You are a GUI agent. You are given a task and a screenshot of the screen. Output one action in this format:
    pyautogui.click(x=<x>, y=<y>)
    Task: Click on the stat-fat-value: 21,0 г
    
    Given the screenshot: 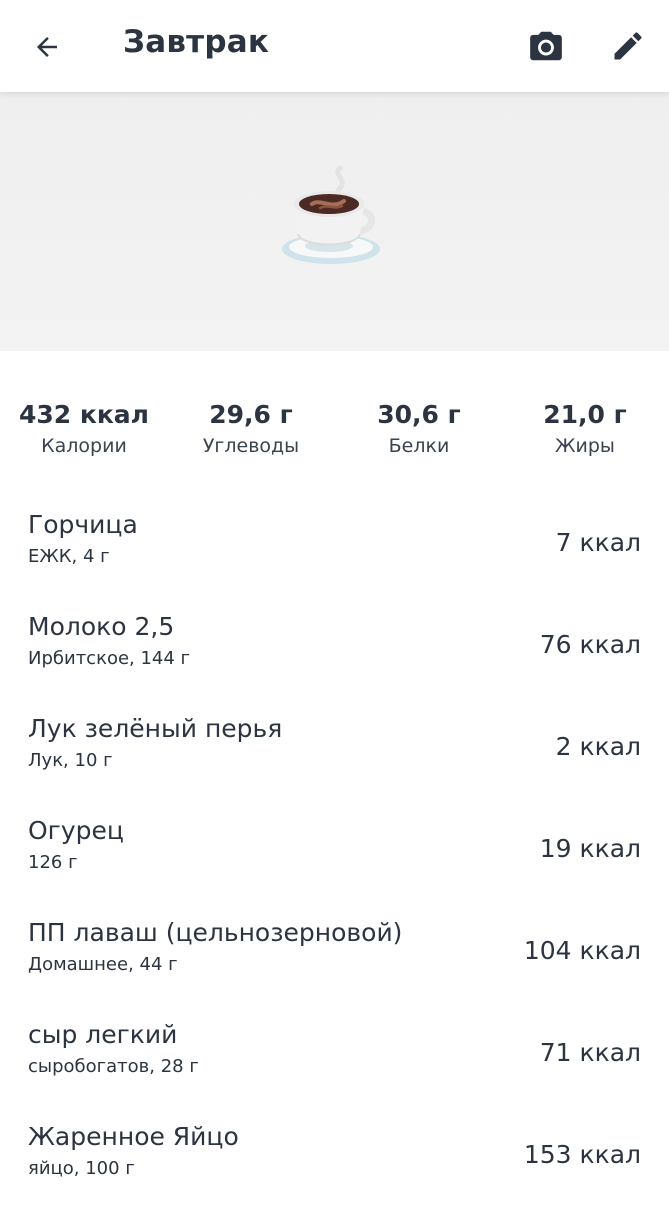 What is the action you would take?
    pyautogui.click(x=585, y=414)
    